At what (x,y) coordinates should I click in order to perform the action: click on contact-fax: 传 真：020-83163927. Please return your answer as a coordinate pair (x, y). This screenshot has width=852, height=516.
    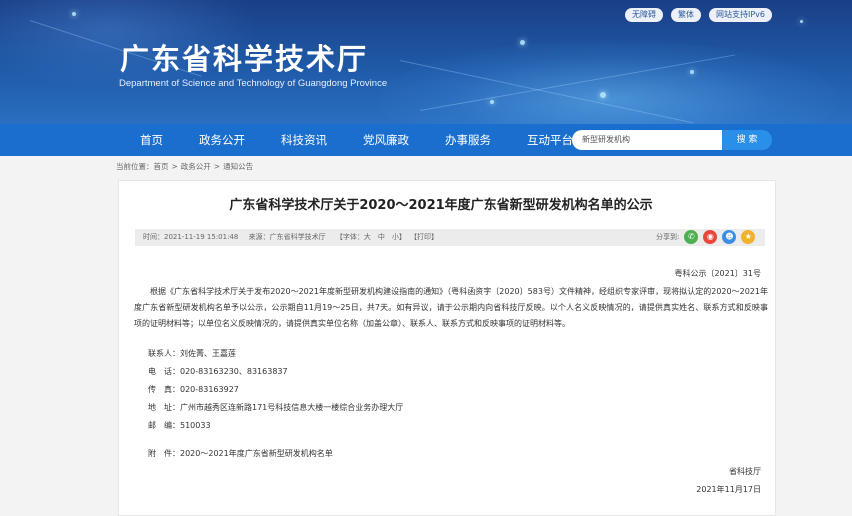
    Looking at the image, I should click on (193, 389).